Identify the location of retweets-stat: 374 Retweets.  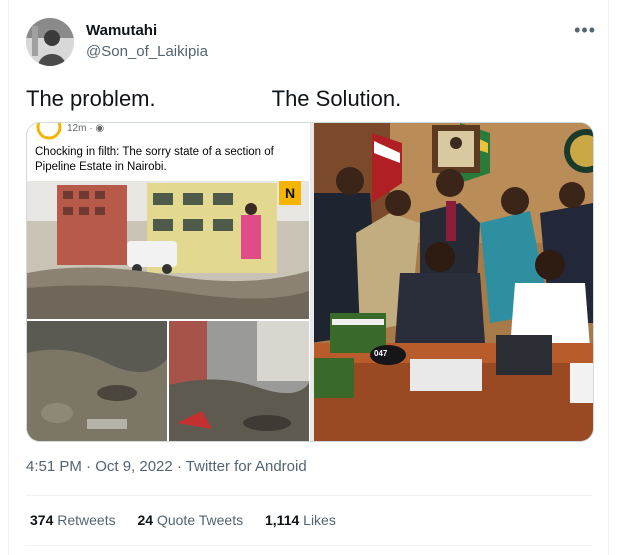
(73, 520).